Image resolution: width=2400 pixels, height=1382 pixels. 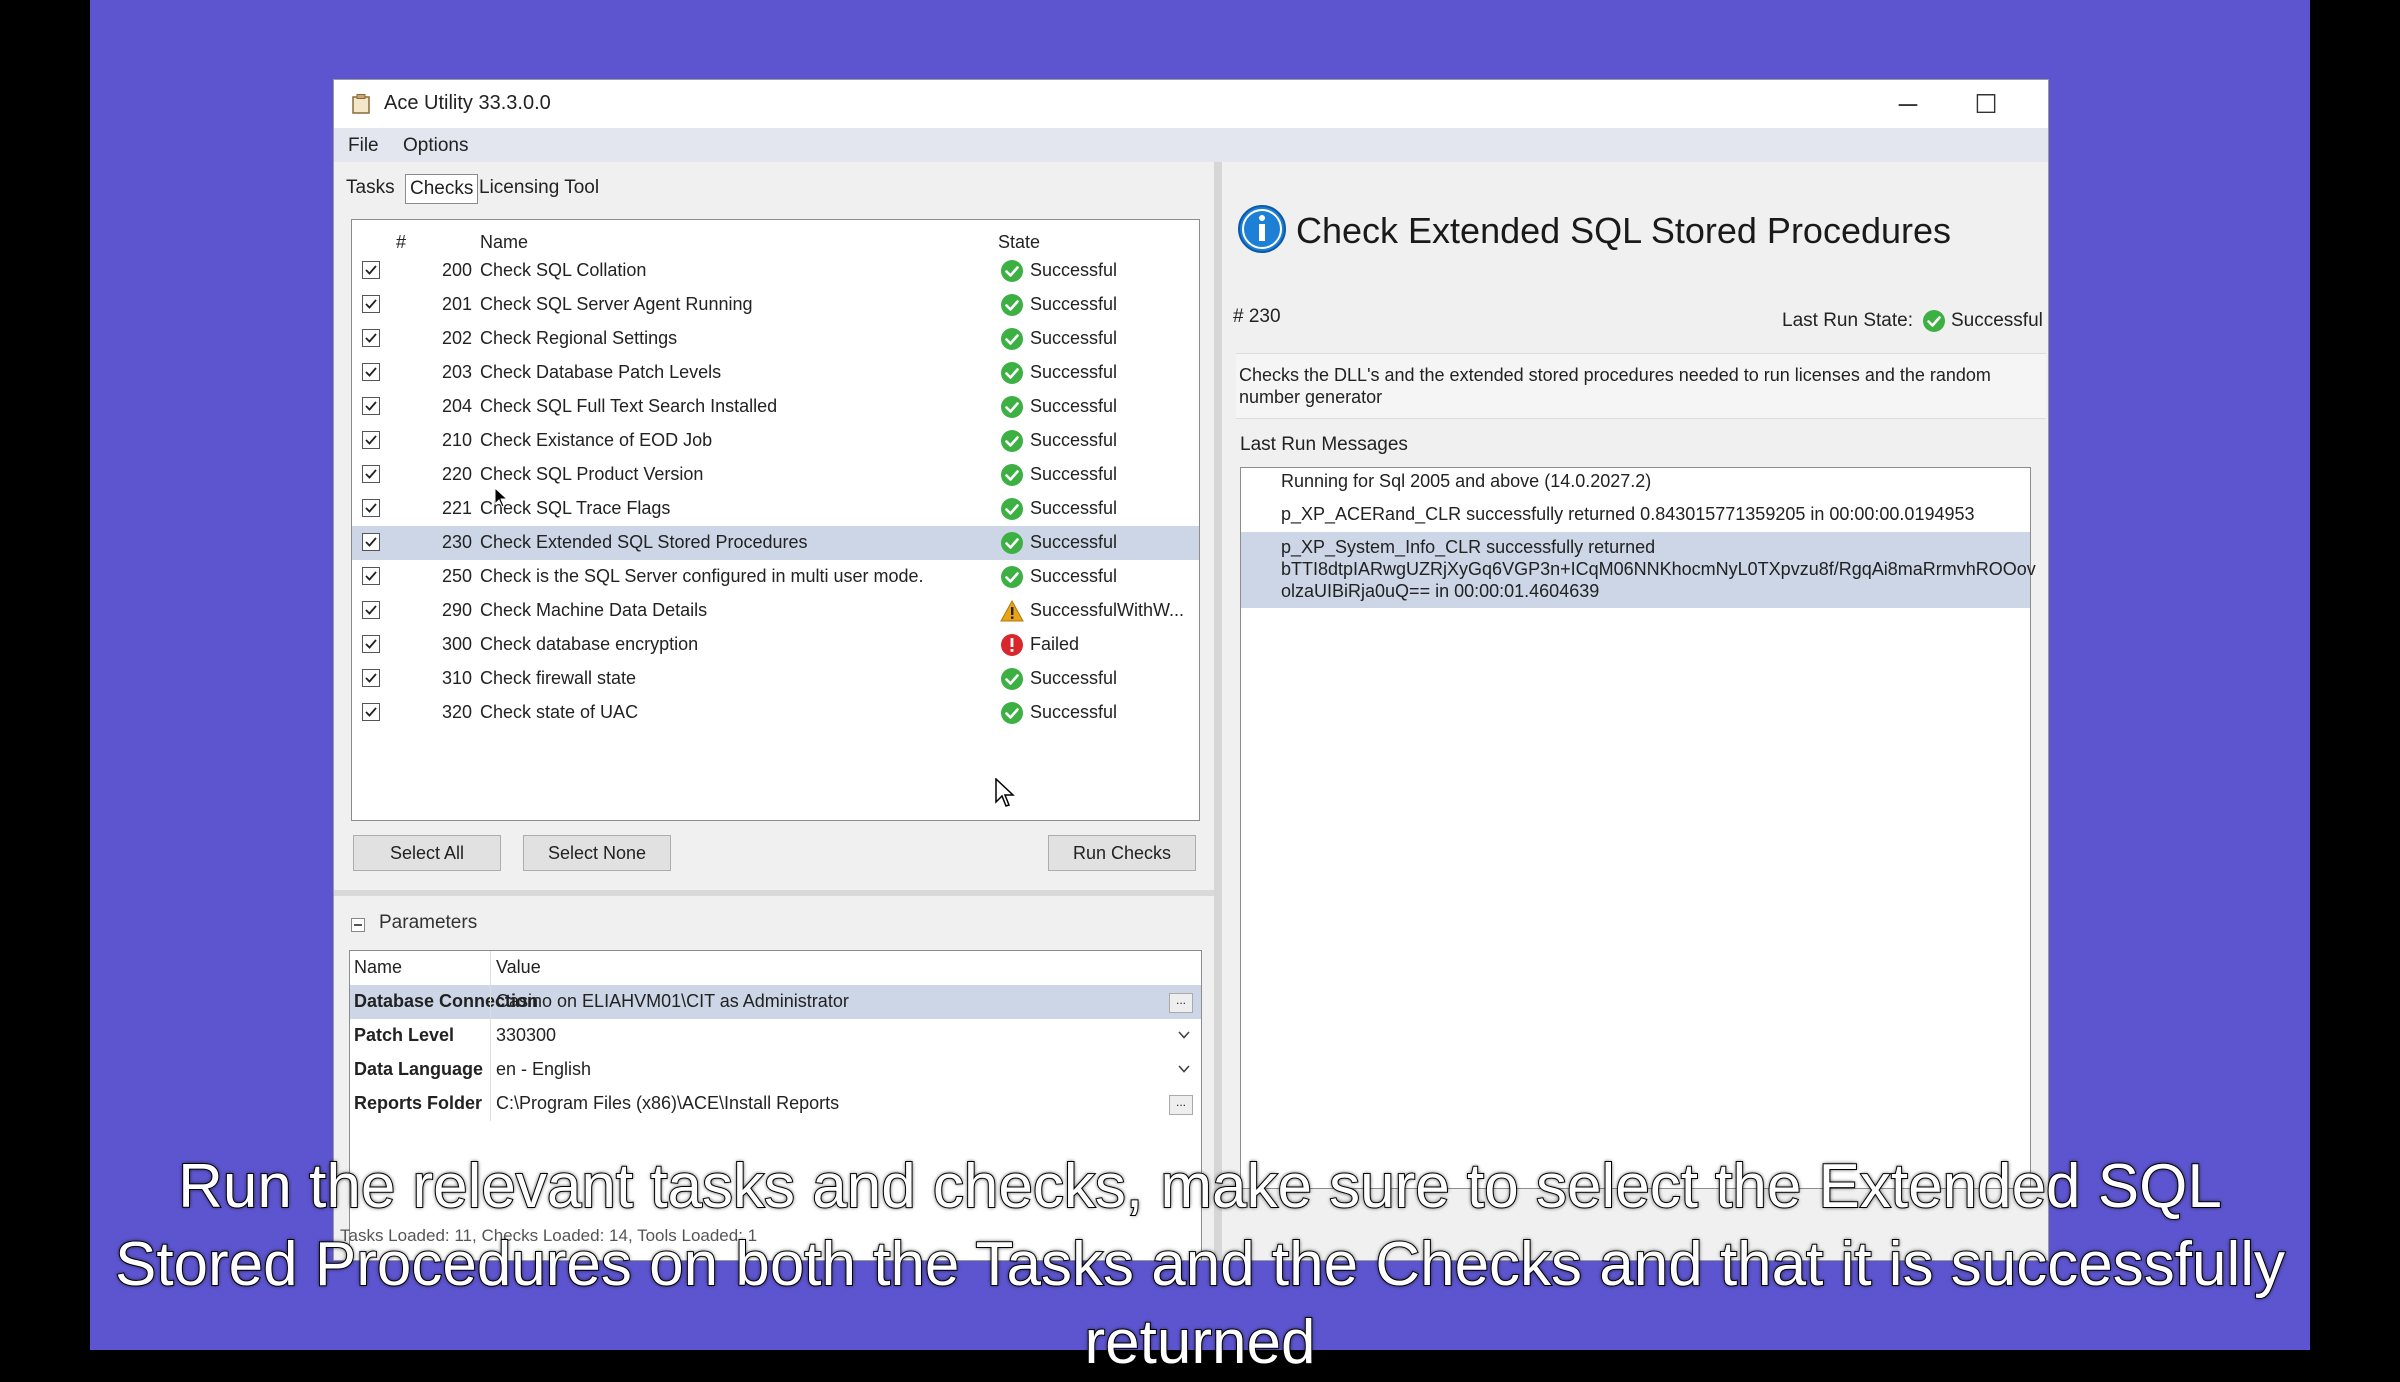 What do you see at coordinates (401, 242) in the screenshot?
I see `column-header-number: #` at bounding box center [401, 242].